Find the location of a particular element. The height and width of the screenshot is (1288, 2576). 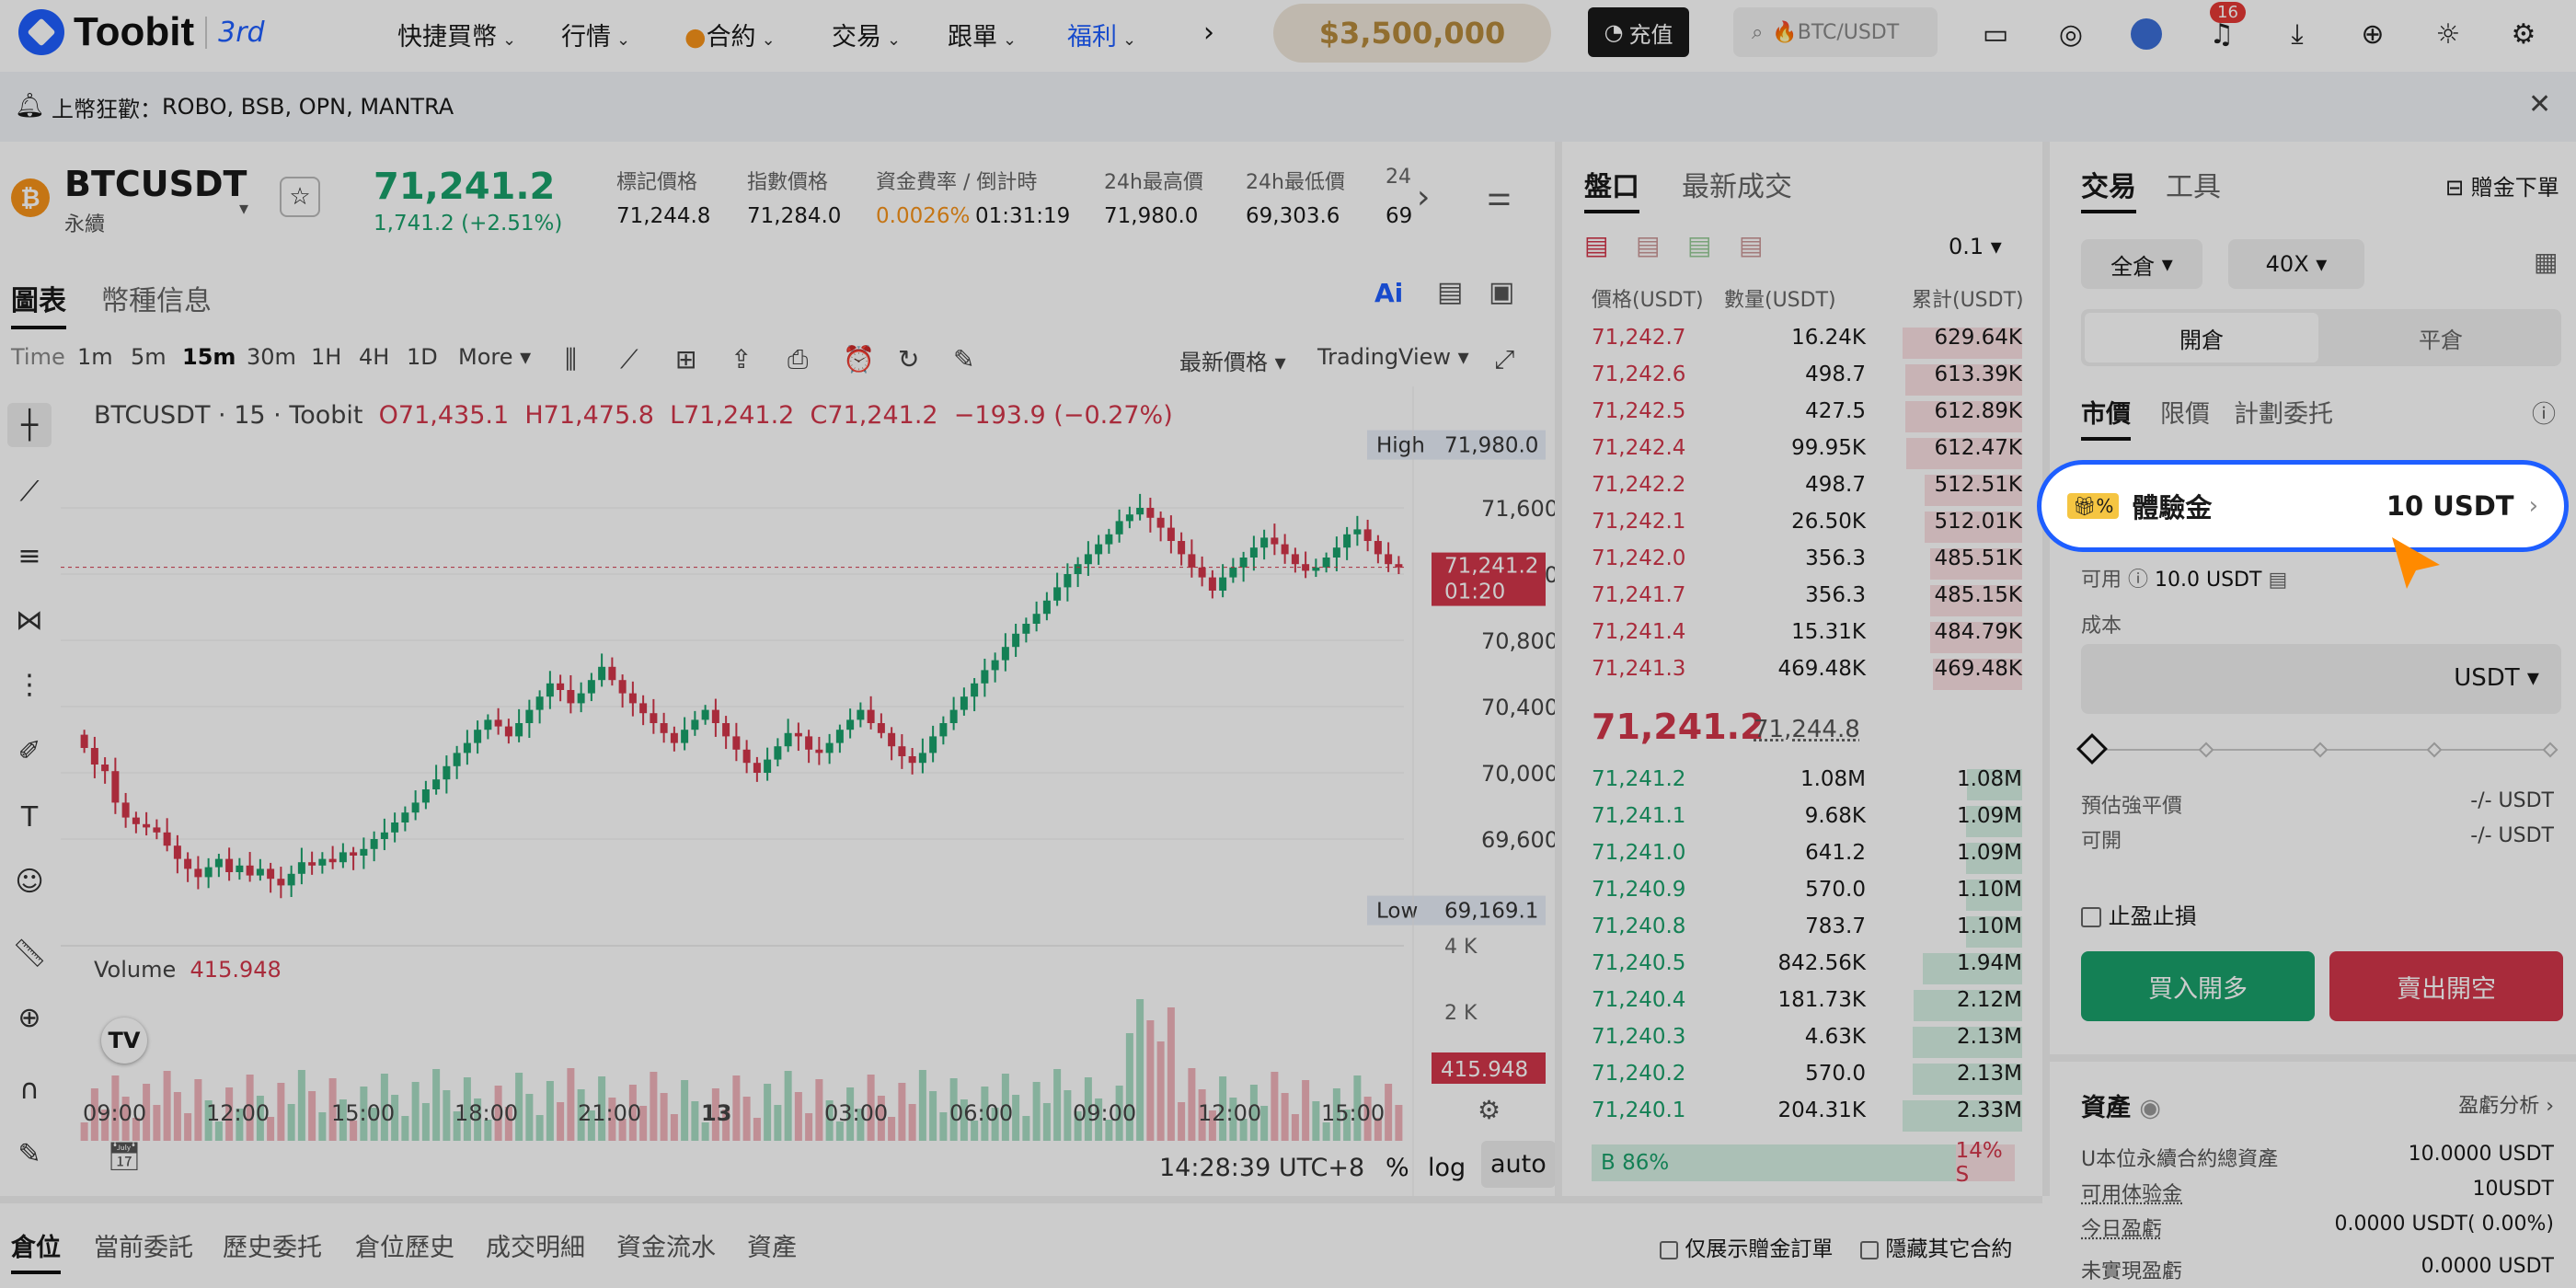

tab-open-orders: 當前委託 is located at coordinates (143, 1245).